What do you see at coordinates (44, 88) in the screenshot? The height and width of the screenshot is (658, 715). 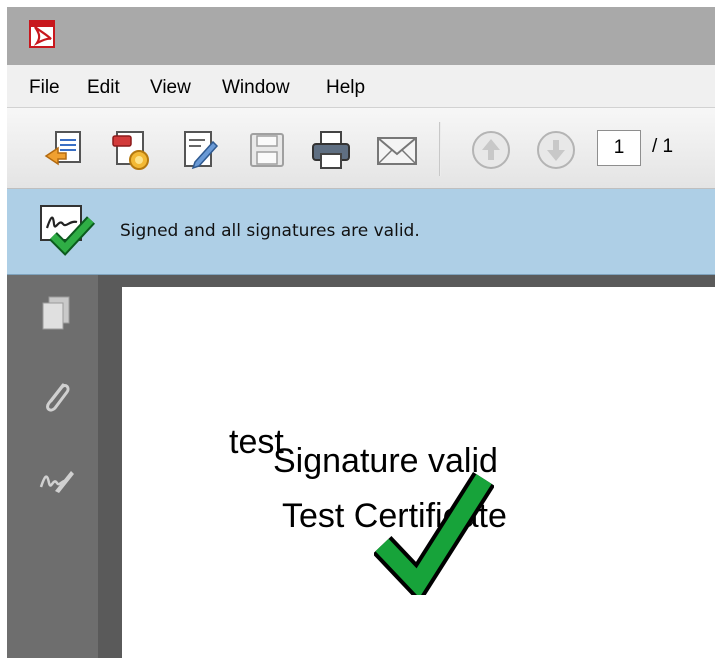 I see `menu-file: File` at bounding box center [44, 88].